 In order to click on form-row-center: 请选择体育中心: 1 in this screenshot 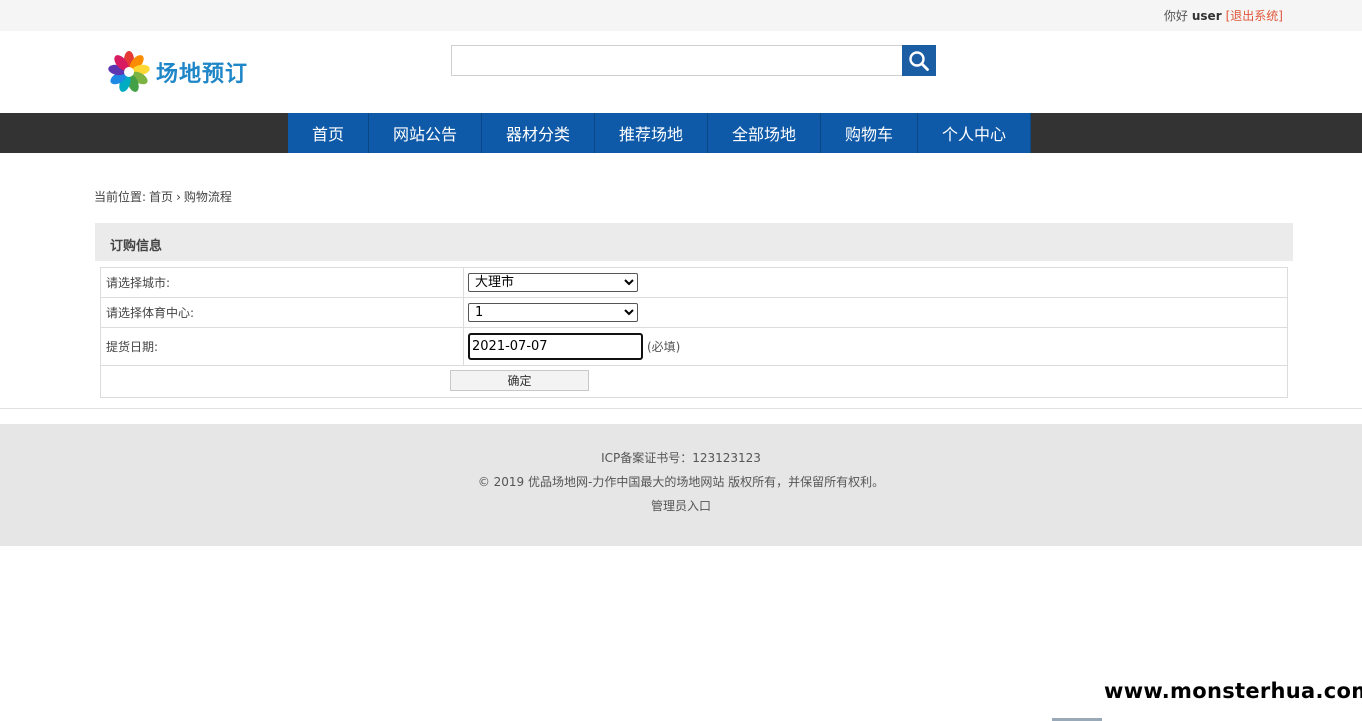, I will do `click(694, 313)`.